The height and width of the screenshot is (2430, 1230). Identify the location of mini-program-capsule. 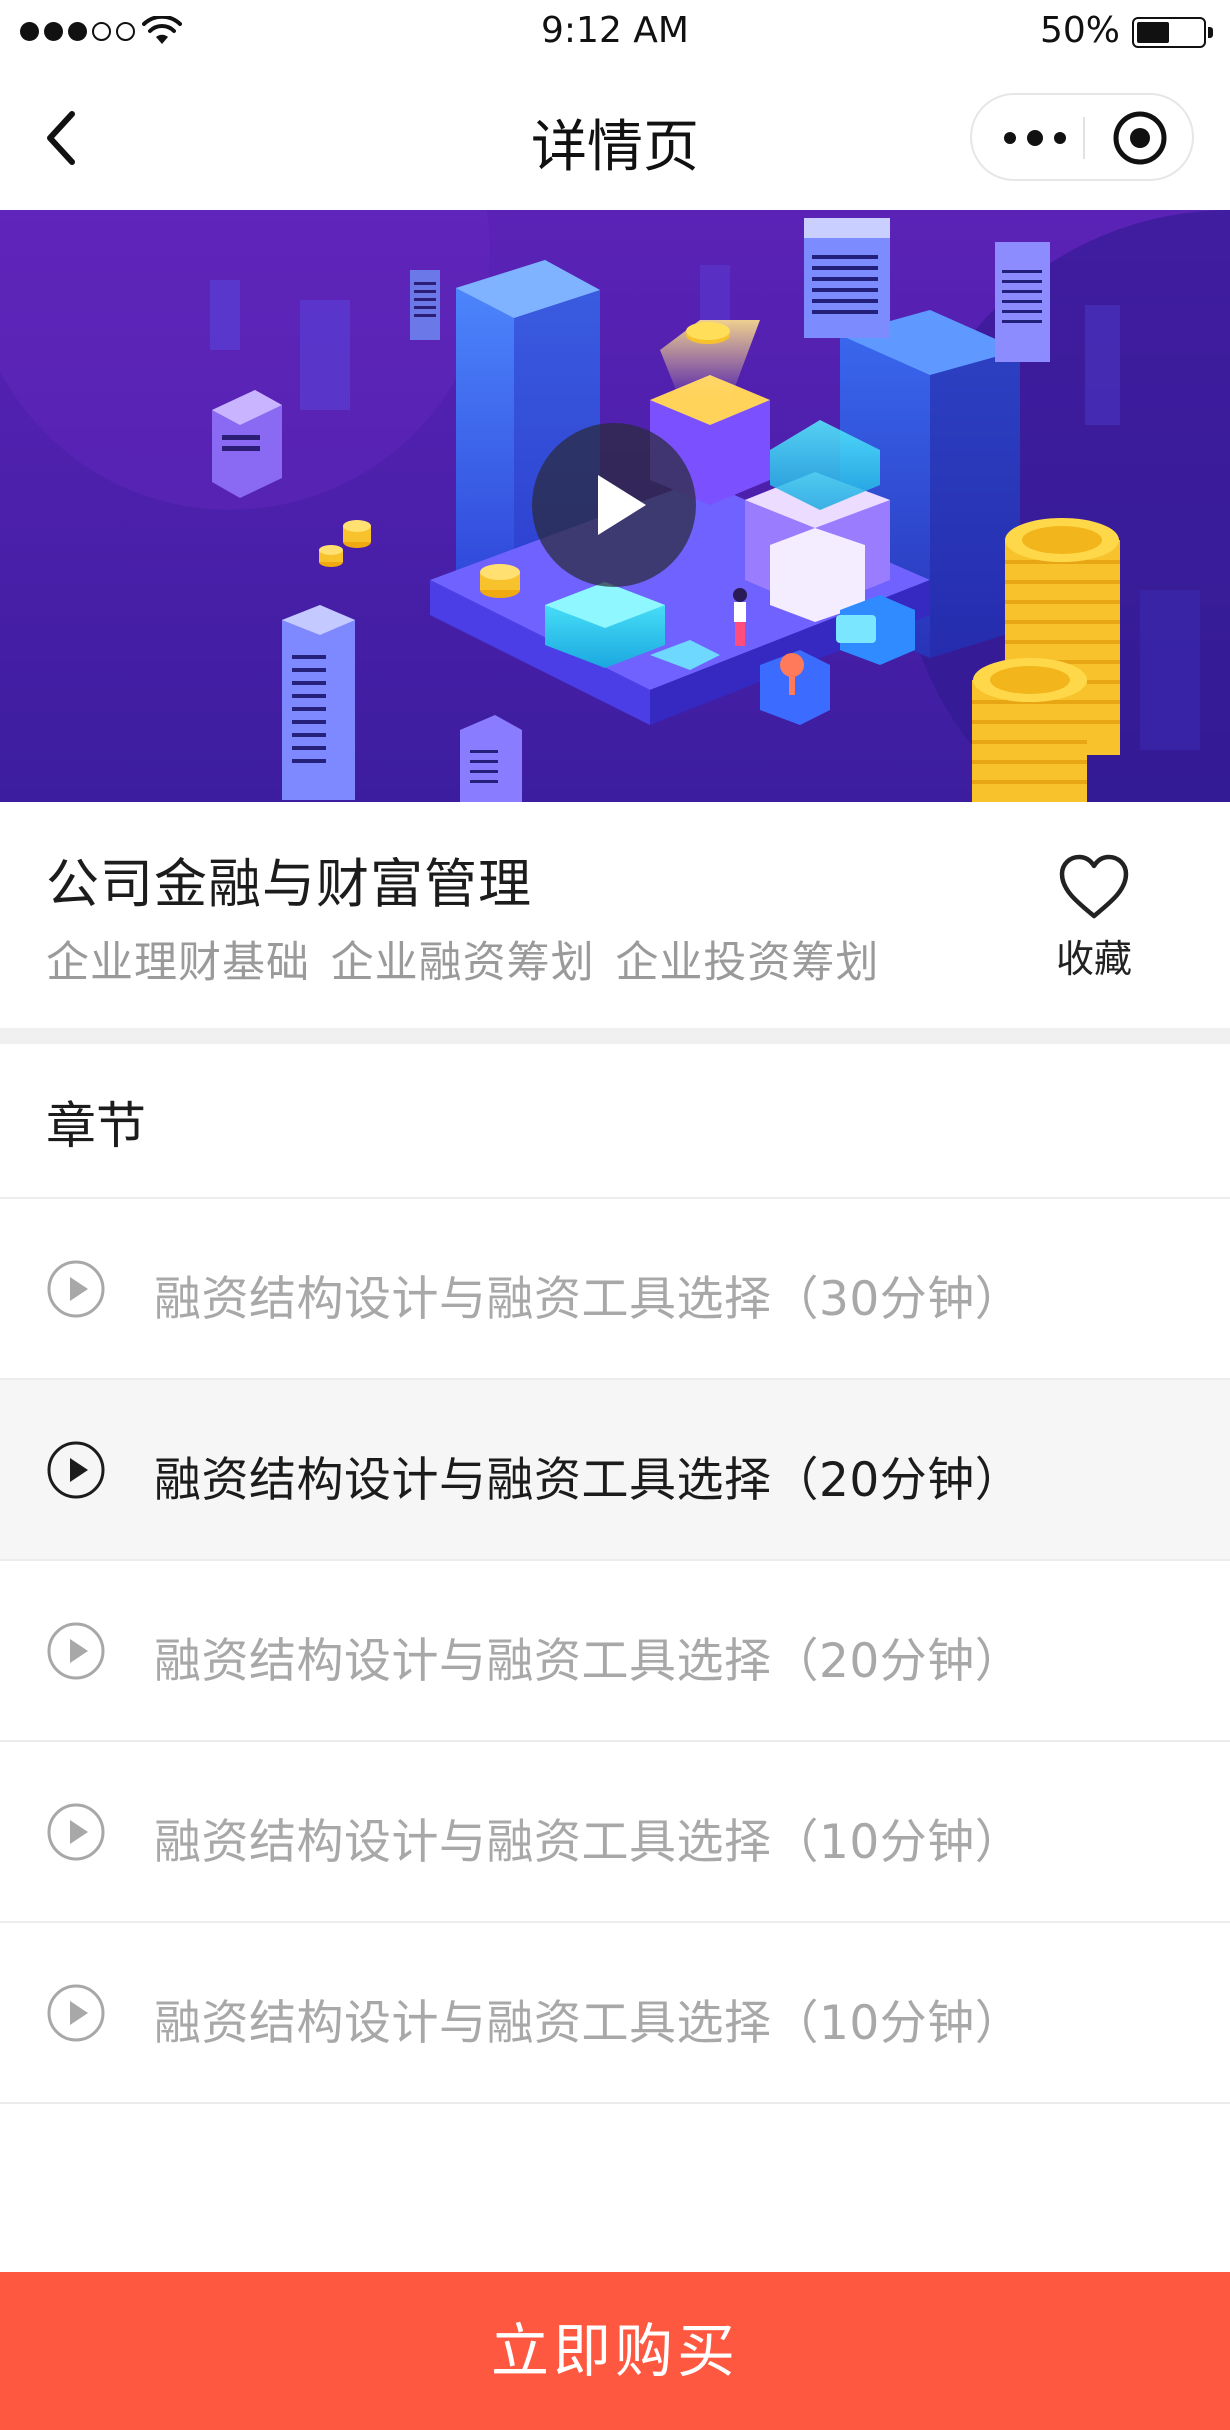
(1082, 137).